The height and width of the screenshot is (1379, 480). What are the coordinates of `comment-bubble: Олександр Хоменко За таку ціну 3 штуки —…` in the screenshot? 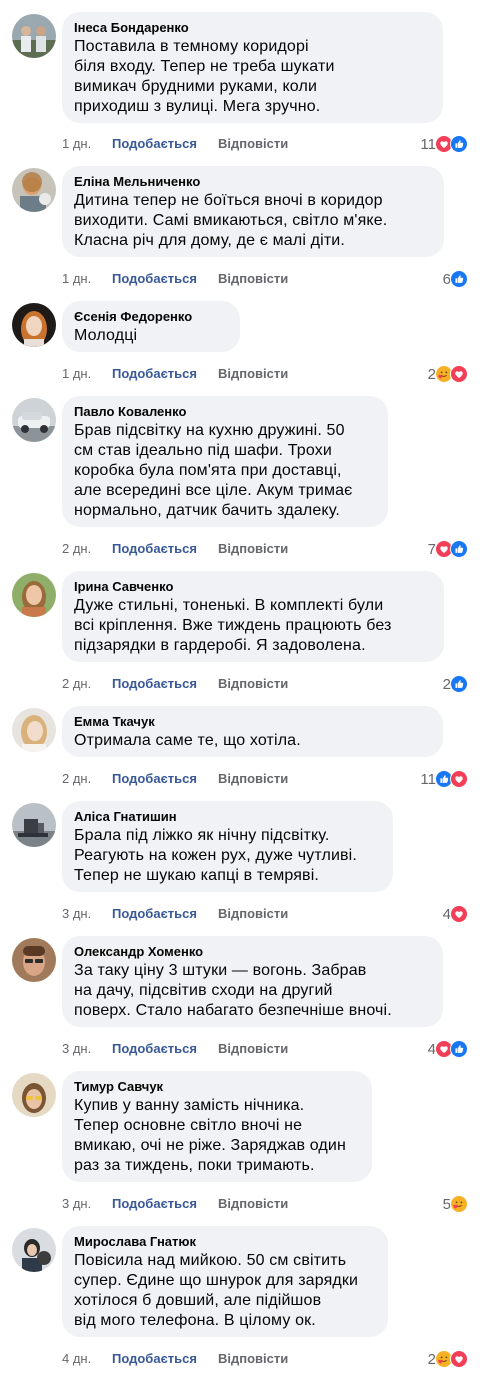 It's located at (252, 981).